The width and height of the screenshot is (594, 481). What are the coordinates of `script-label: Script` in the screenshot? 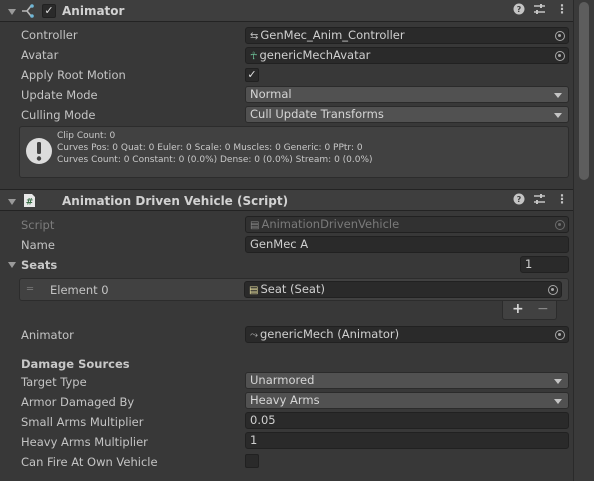 It's located at (38, 225).